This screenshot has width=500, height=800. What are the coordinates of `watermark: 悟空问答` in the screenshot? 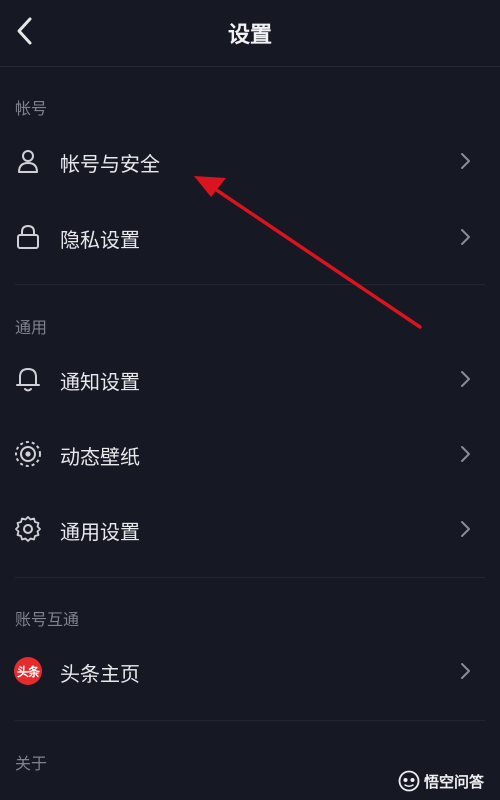 It's located at (441, 781).